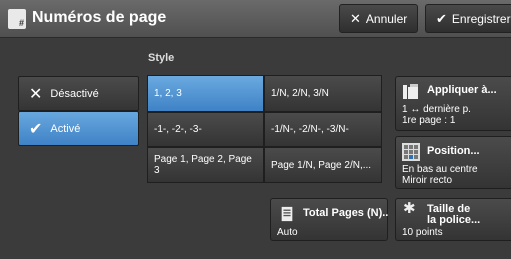  Describe the element at coordinates (287, 232) in the screenshot. I see `total-pages-value: Auto` at that location.